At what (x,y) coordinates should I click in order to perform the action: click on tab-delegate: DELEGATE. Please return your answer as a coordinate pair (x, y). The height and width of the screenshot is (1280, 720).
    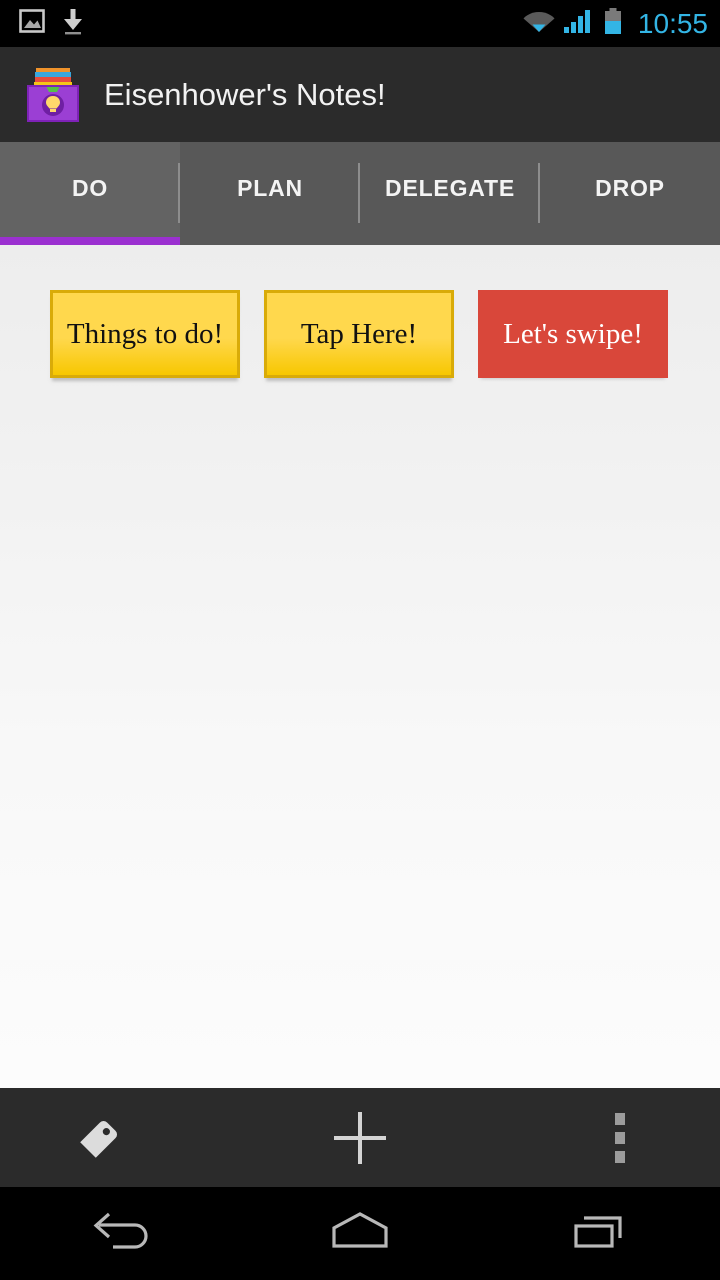
    Looking at the image, I should click on (450, 193).